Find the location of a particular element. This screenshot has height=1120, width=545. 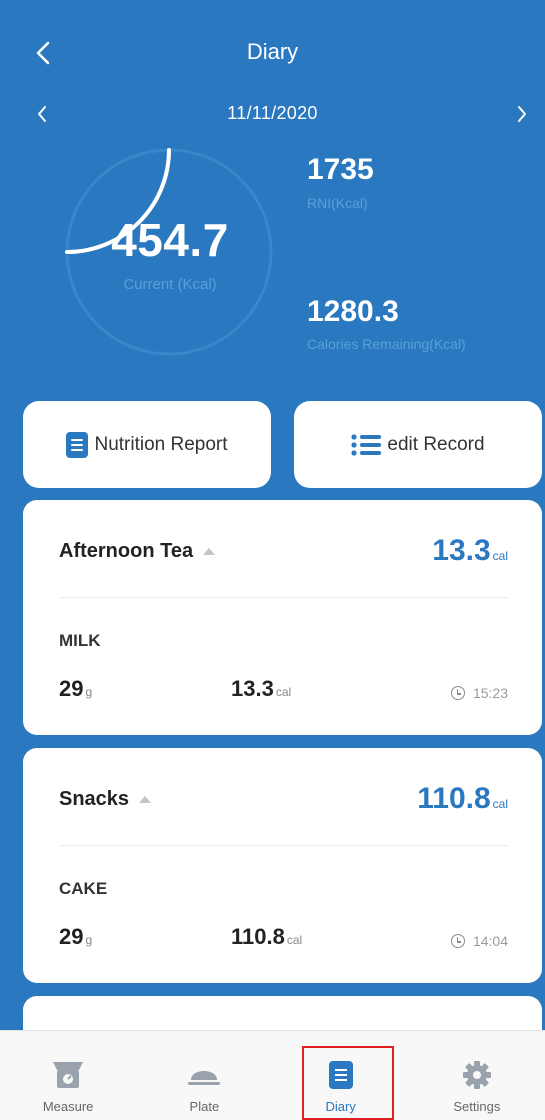

plate-icon is located at coordinates (204, 1078).